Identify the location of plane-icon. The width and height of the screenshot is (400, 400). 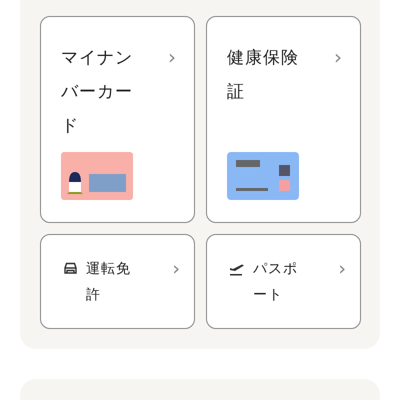
(237, 269).